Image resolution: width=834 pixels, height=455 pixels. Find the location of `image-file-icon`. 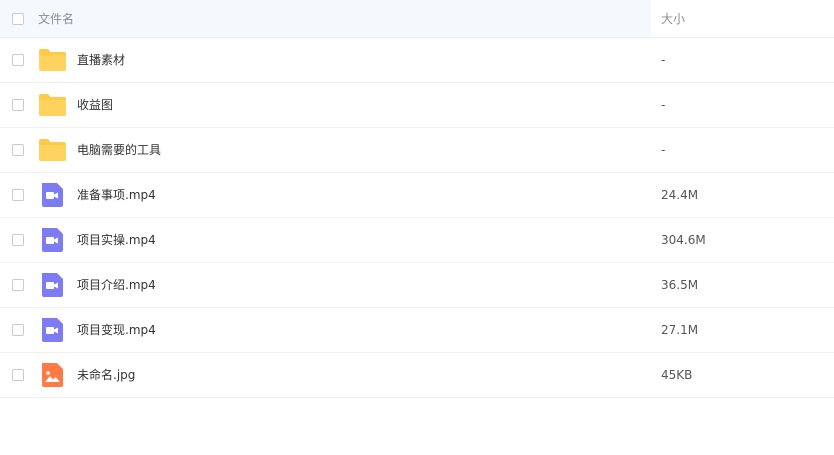

image-file-icon is located at coordinates (52, 375).